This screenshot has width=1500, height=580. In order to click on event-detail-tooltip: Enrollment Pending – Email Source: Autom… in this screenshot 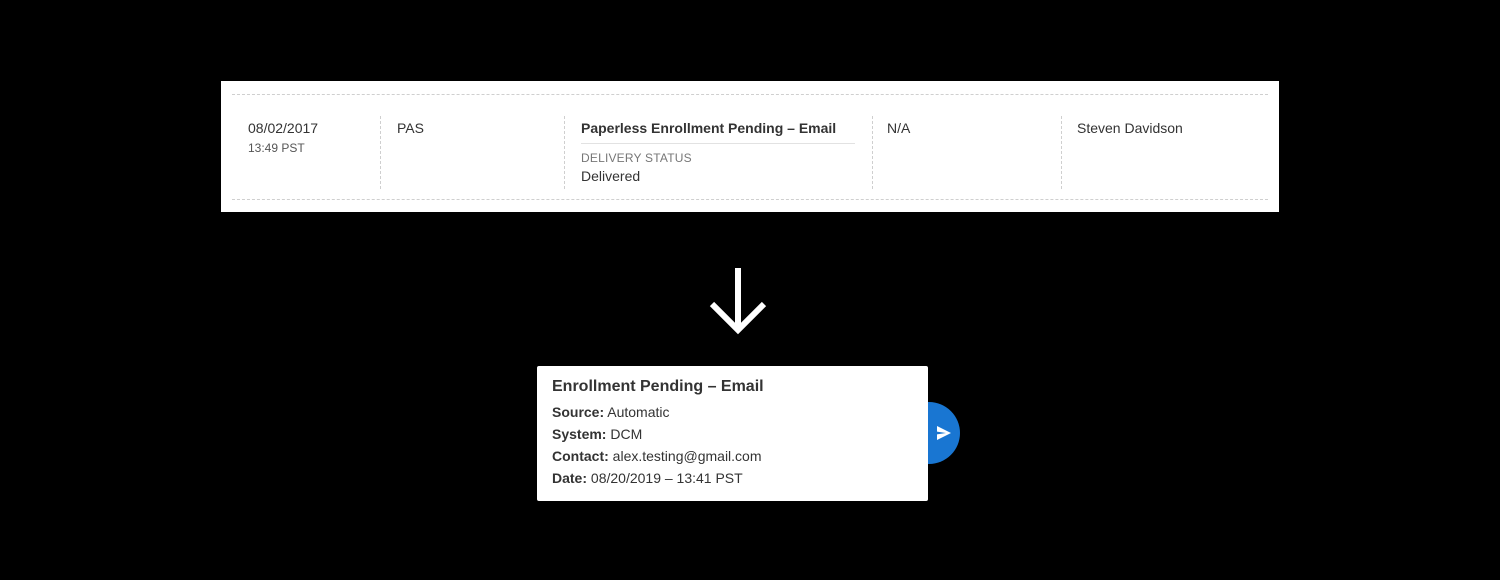, I will do `click(732, 433)`.